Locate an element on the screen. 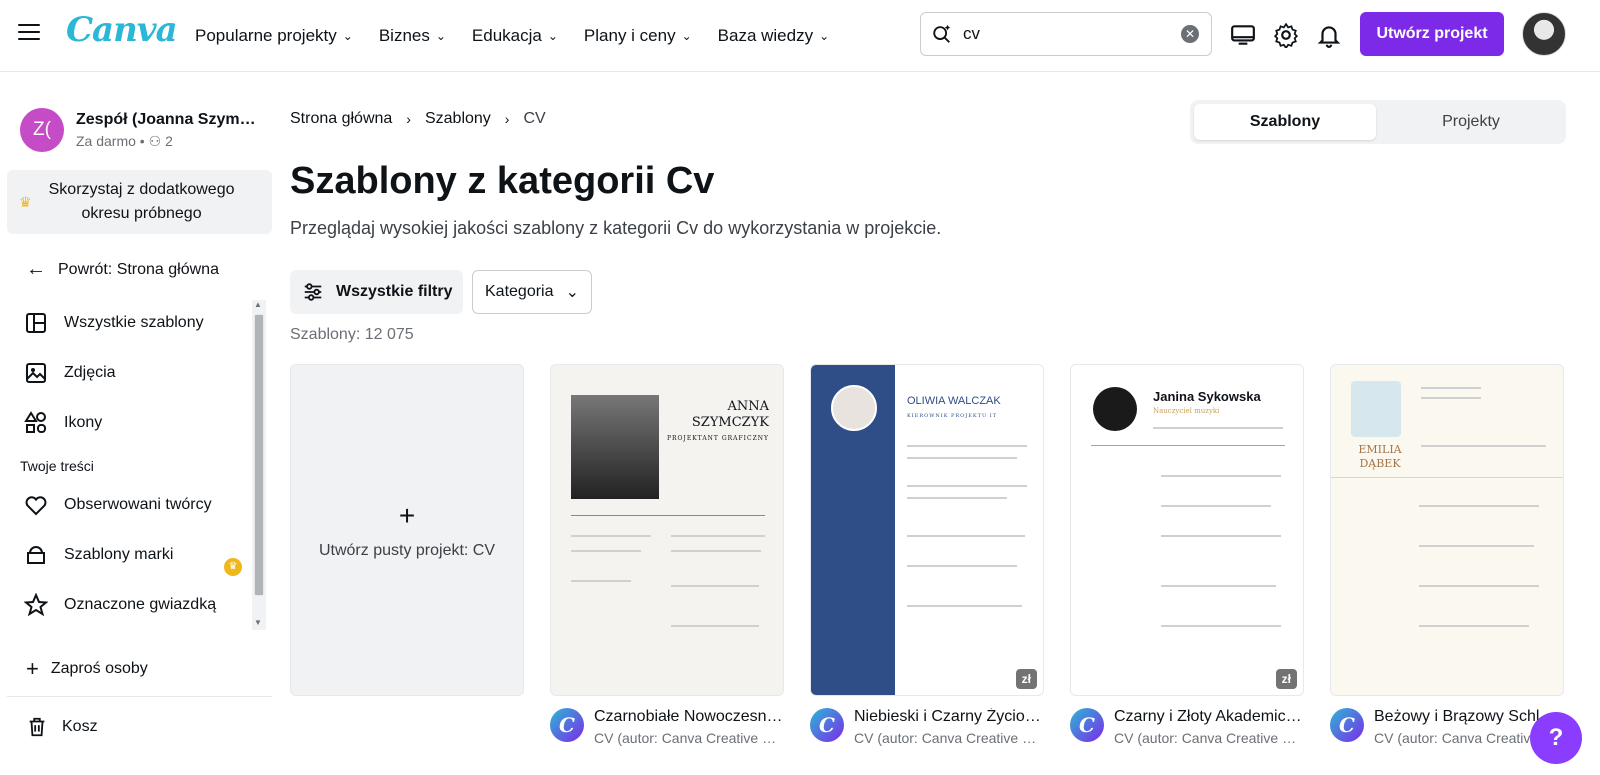 The width and height of the screenshot is (1600, 775). tab-templates: Szablony is located at coordinates (1285, 122).